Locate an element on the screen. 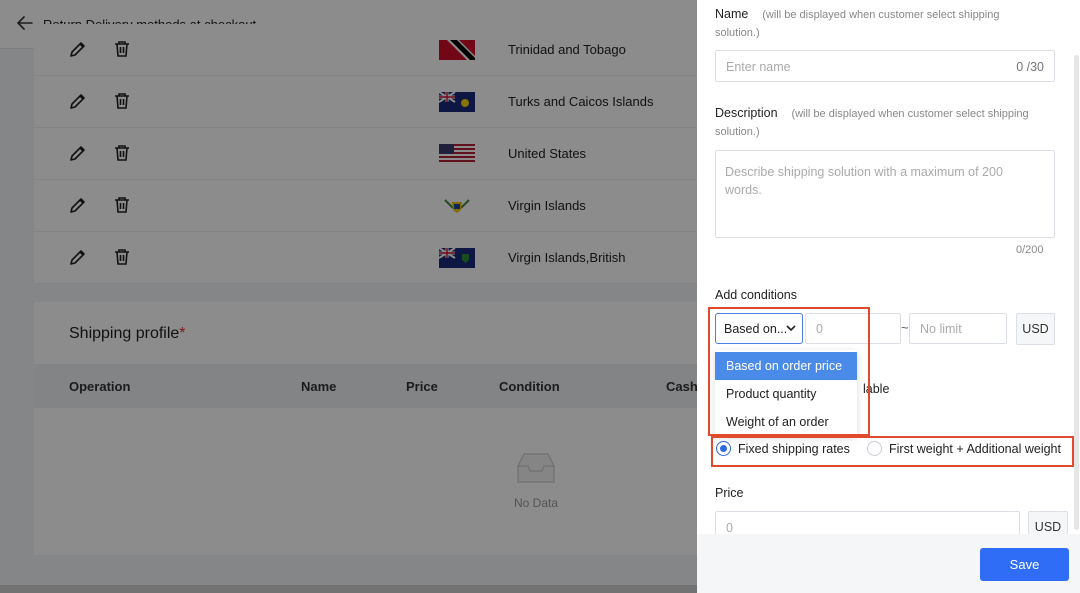 This screenshot has height=593, width=1080. drawer-footer: Save is located at coordinates (888, 563).